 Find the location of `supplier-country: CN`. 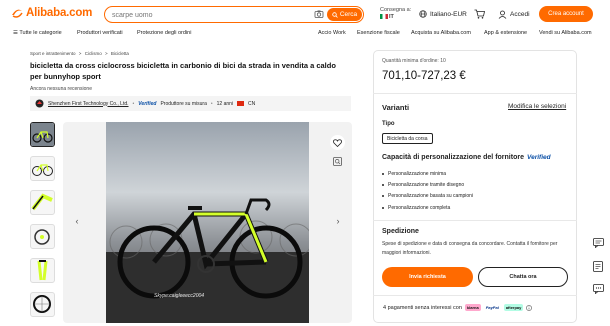

supplier-country: CN is located at coordinates (252, 103).